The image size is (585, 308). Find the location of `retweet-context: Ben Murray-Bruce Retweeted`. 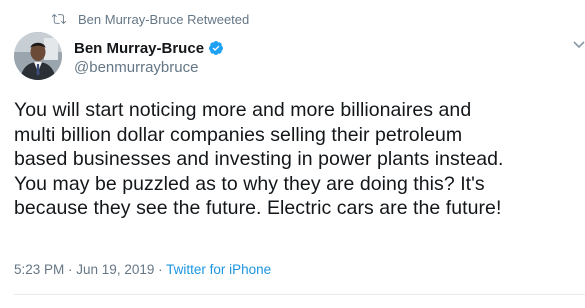

retweet-context: Ben Murray-Bruce Retweeted is located at coordinates (150, 19).